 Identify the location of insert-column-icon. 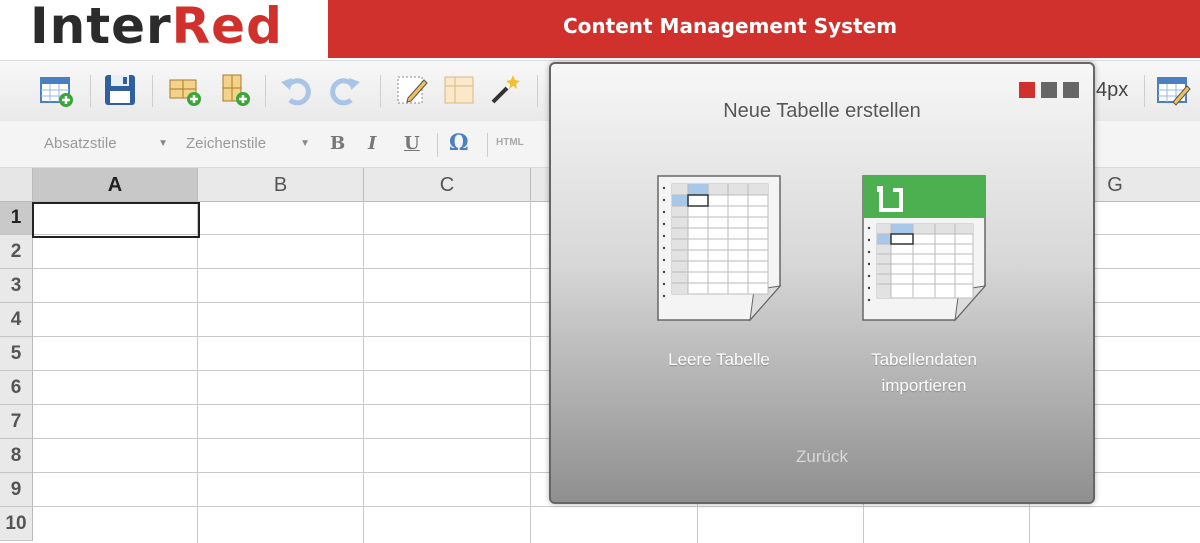
(235, 90).